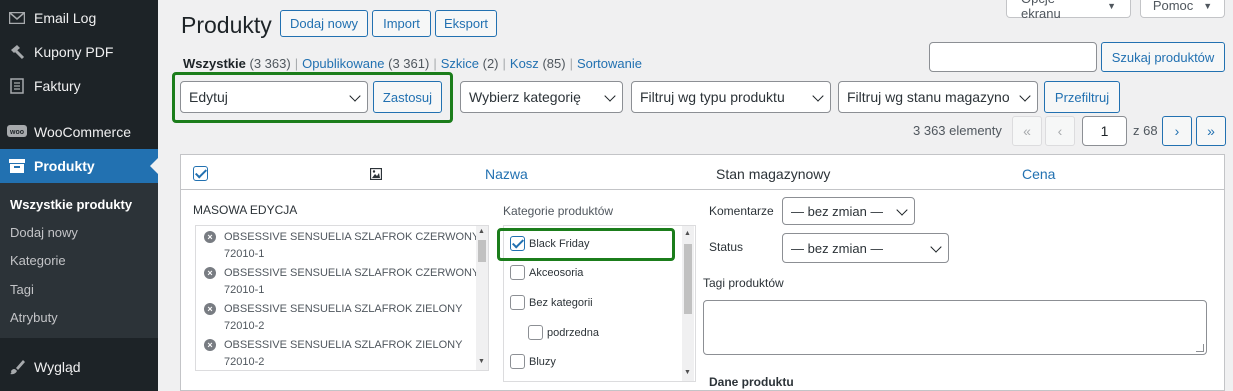 This screenshot has height=391, width=1233. I want to click on view-published-count: (3 361), so click(409, 63).